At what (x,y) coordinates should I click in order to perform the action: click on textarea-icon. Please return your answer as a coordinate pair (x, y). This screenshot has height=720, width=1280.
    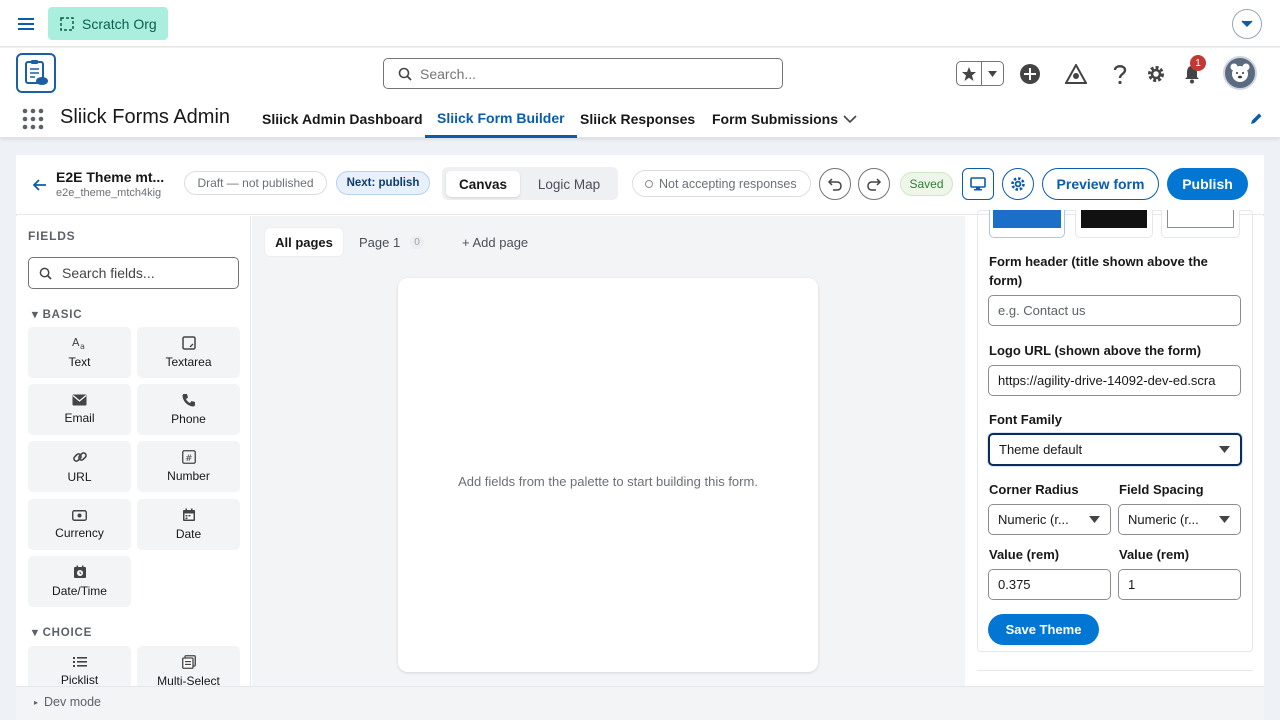
    Looking at the image, I should click on (188, 343).